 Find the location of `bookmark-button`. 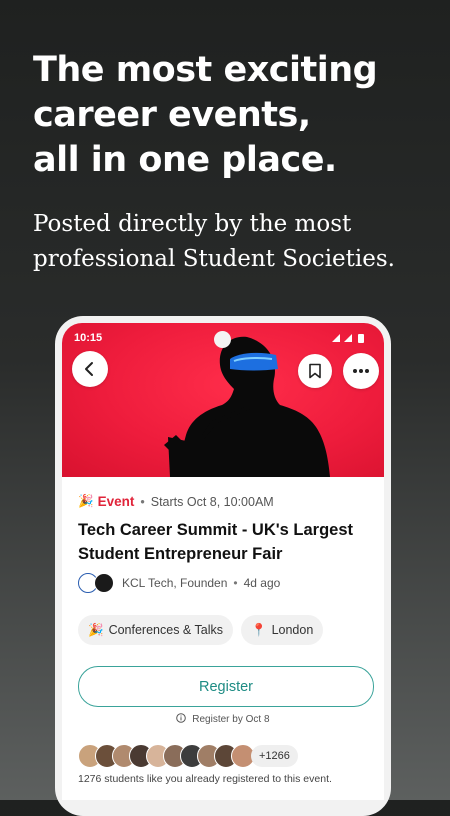

bookmark-button is located at coordinates (315, 371).